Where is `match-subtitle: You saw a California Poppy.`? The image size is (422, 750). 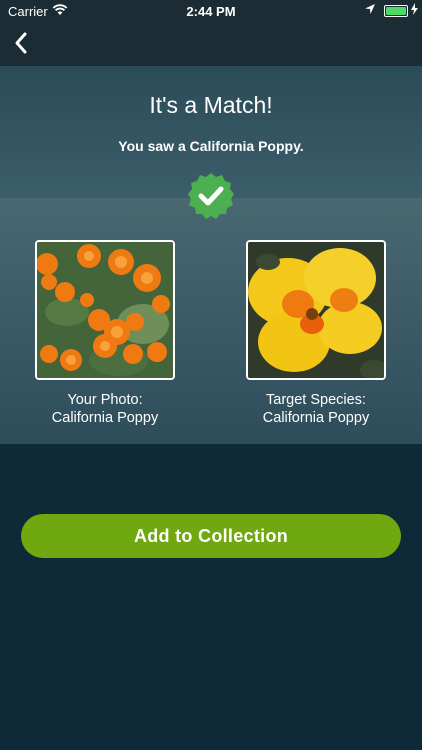 match-subtitle: You saw a California Poppy. is located at coordinates (211, 146).